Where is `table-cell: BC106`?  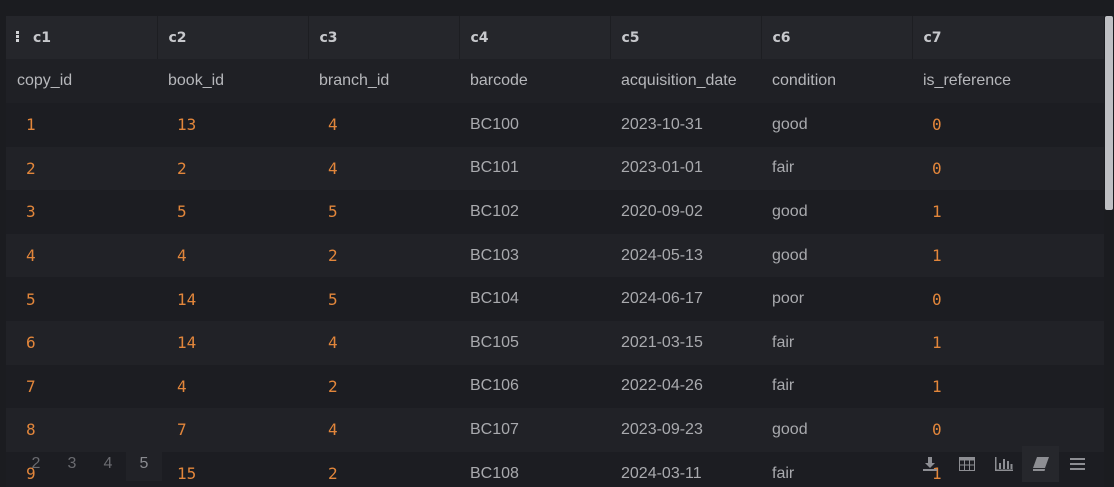 table-cell: BC106 is located at coordinates (534, 386).